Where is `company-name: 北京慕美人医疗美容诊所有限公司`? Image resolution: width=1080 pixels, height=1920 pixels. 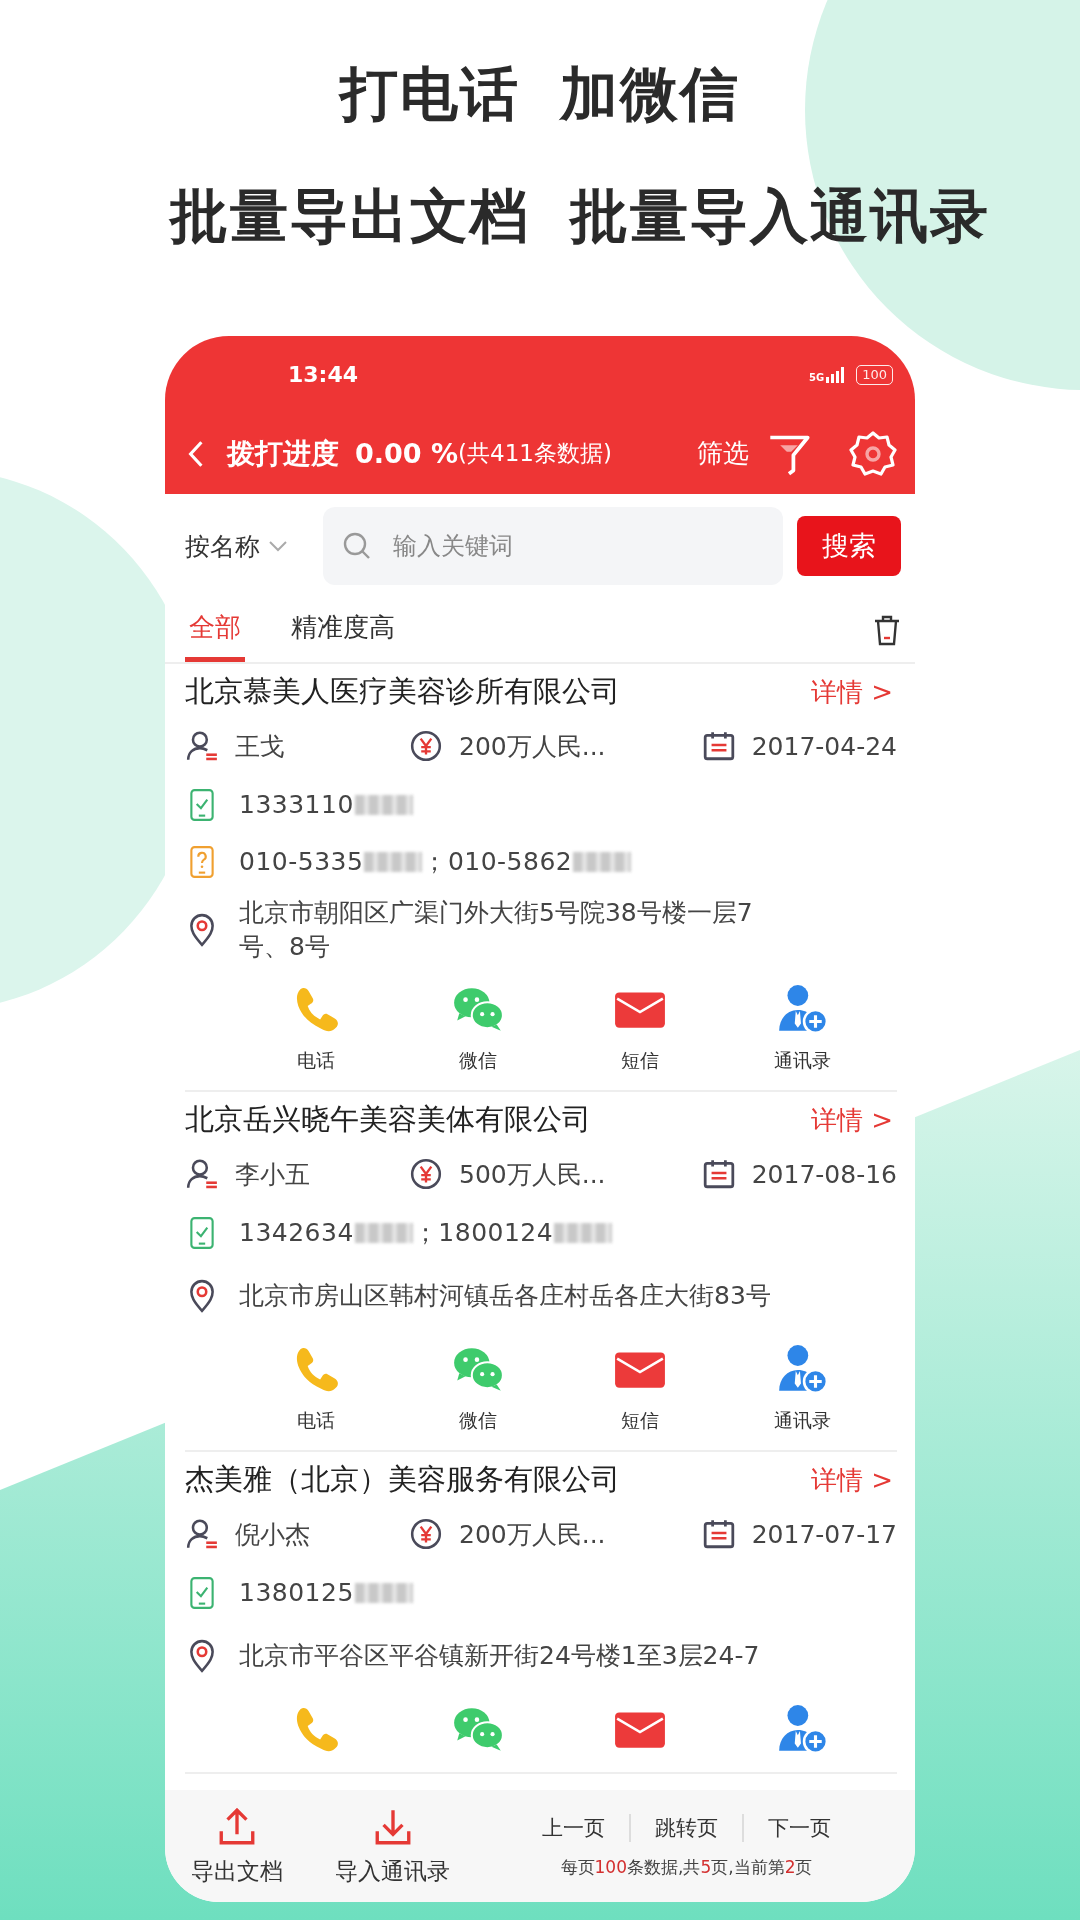
company-name: 北京慕美人医疗美容诊所有限公司 is located at coordinates (402, 691).